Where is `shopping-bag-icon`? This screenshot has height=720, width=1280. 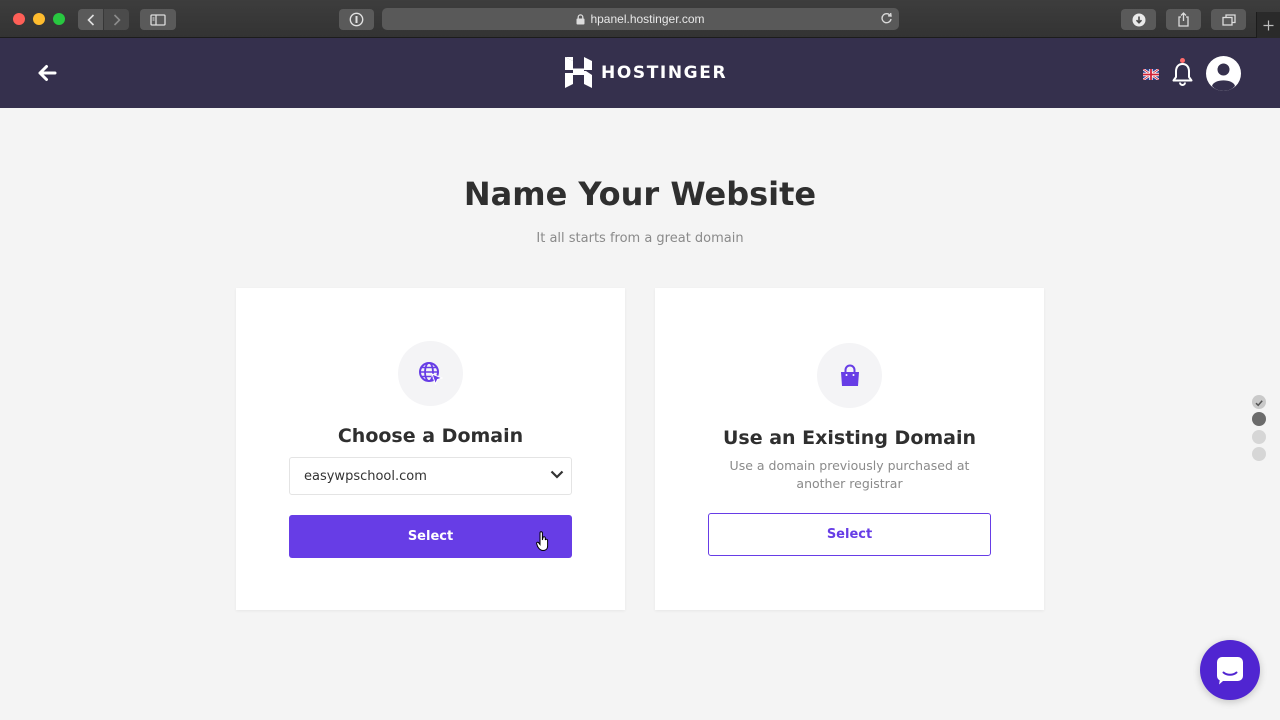 shopping-bag-icon is located at coordinates (849, 375).